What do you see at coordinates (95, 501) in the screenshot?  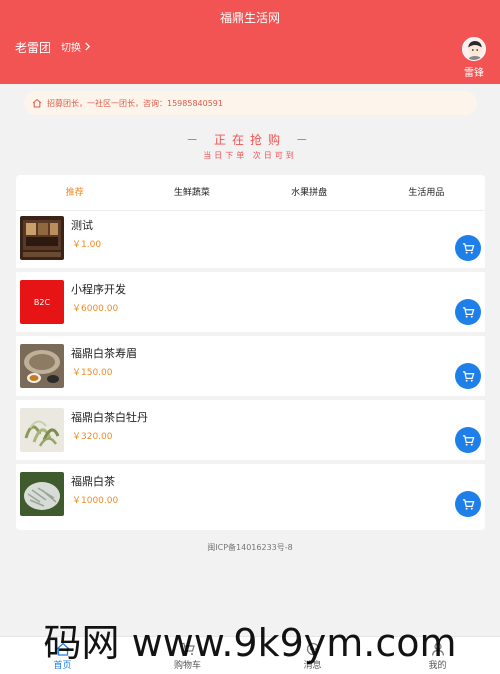 I see `product-price: ￥1000.00` at bounding box center [95, 501].